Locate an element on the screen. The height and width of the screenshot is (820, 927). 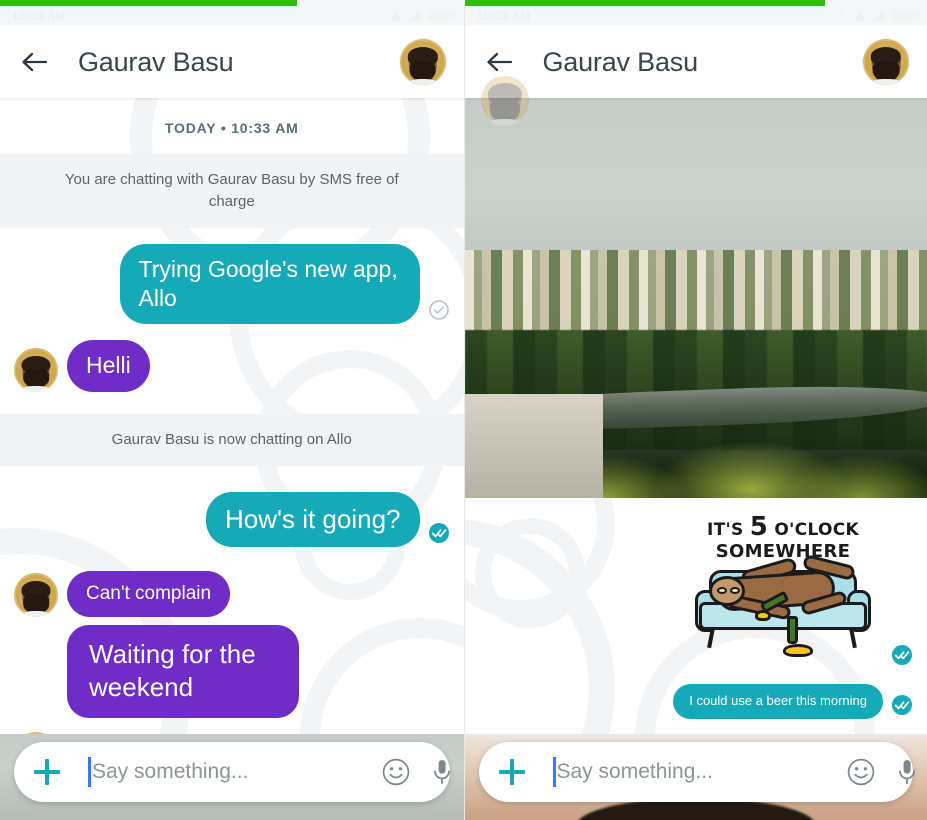
sticker-caption-pre: IT'S is located at coordinates (725, 530).